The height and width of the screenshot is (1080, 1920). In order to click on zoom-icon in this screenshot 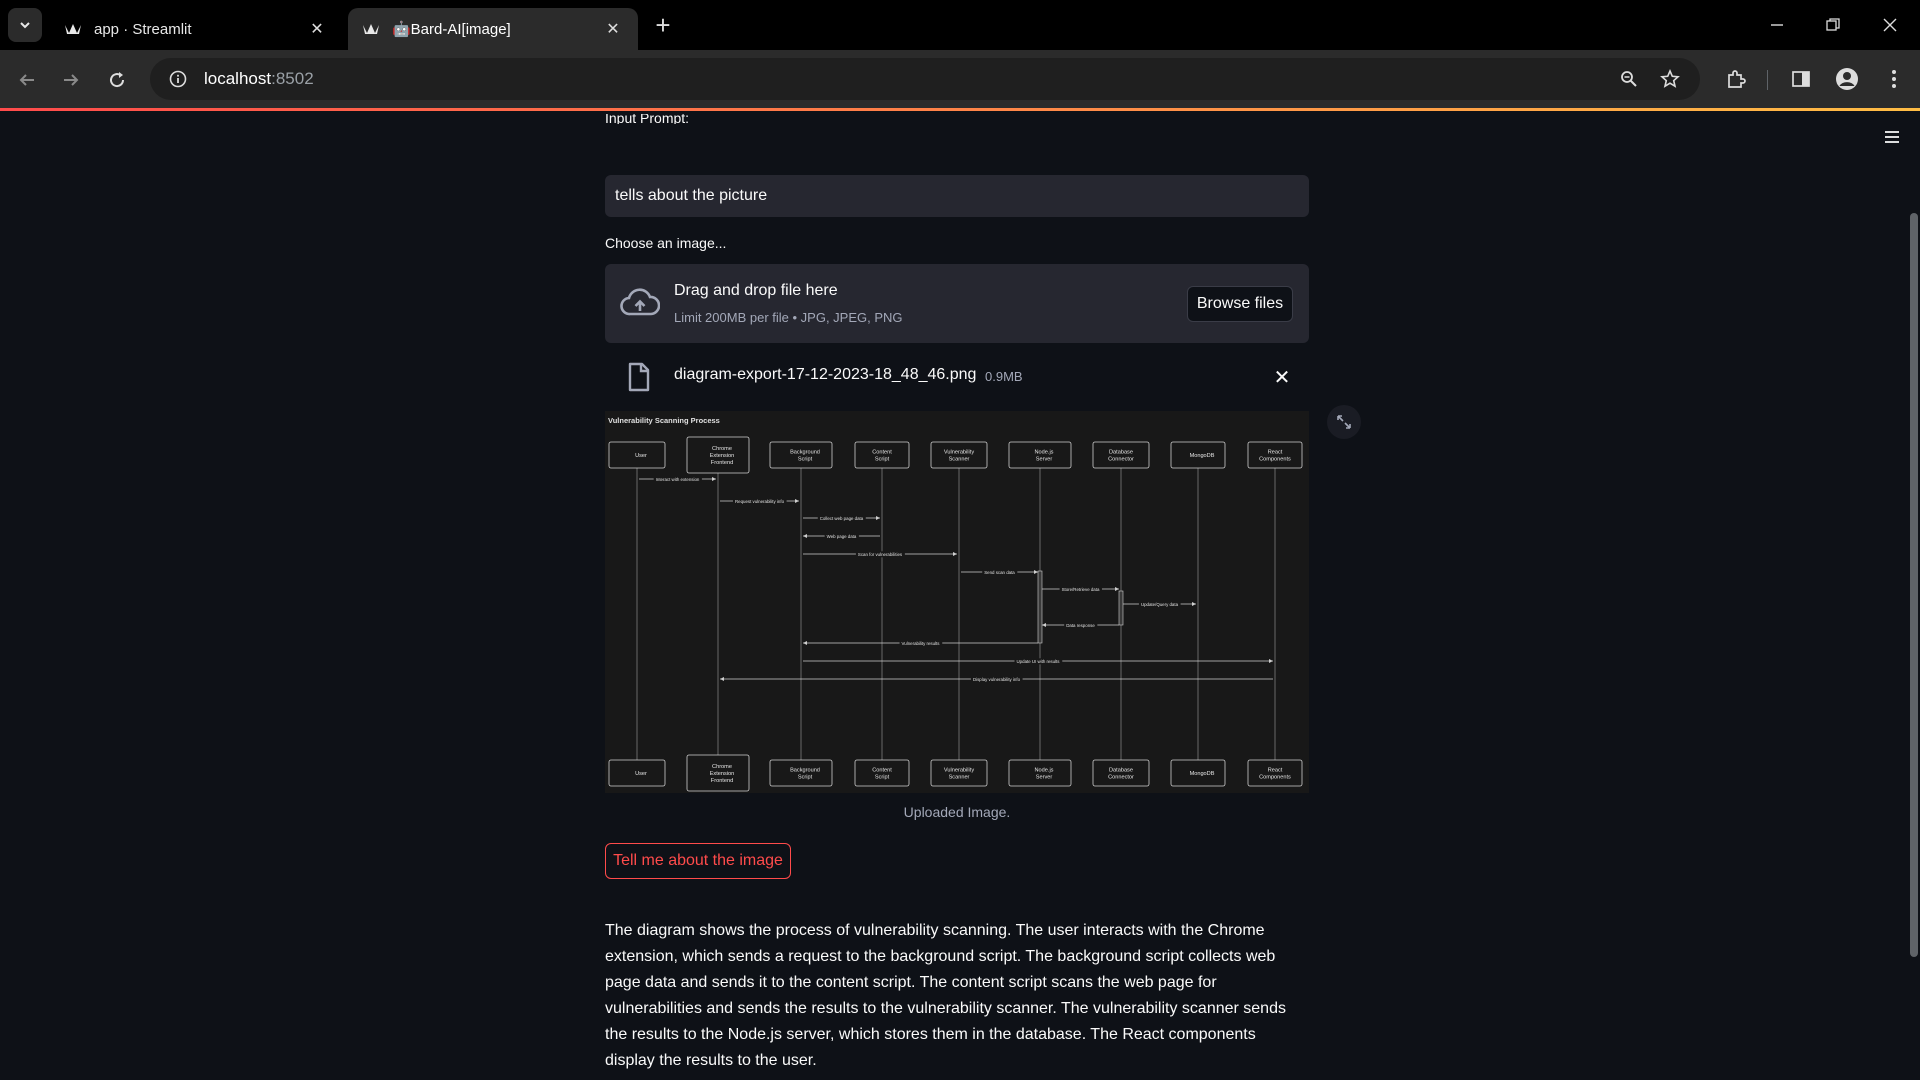, I will do `click(1629, 79)`.